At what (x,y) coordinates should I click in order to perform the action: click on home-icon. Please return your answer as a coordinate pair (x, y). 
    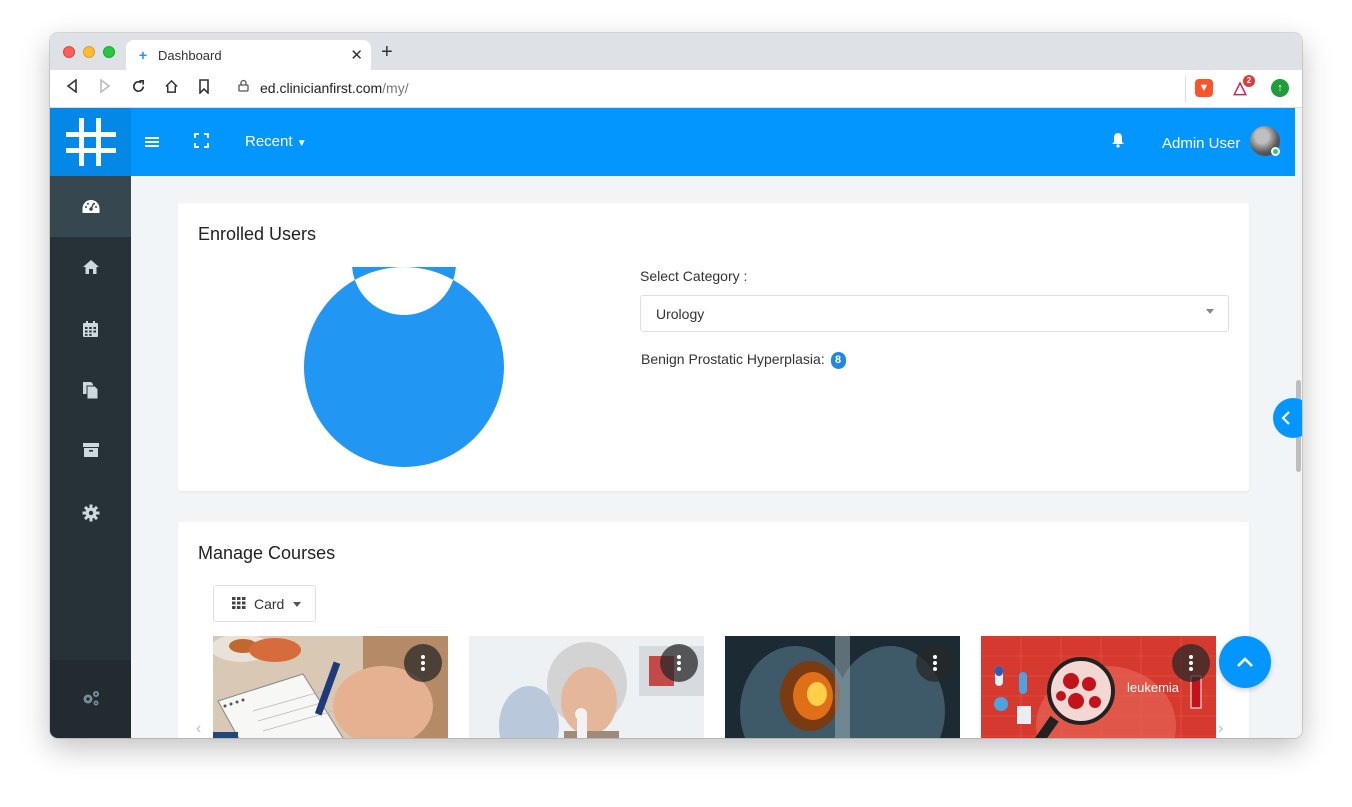
    Looking at the image, I should click on (90, 267).